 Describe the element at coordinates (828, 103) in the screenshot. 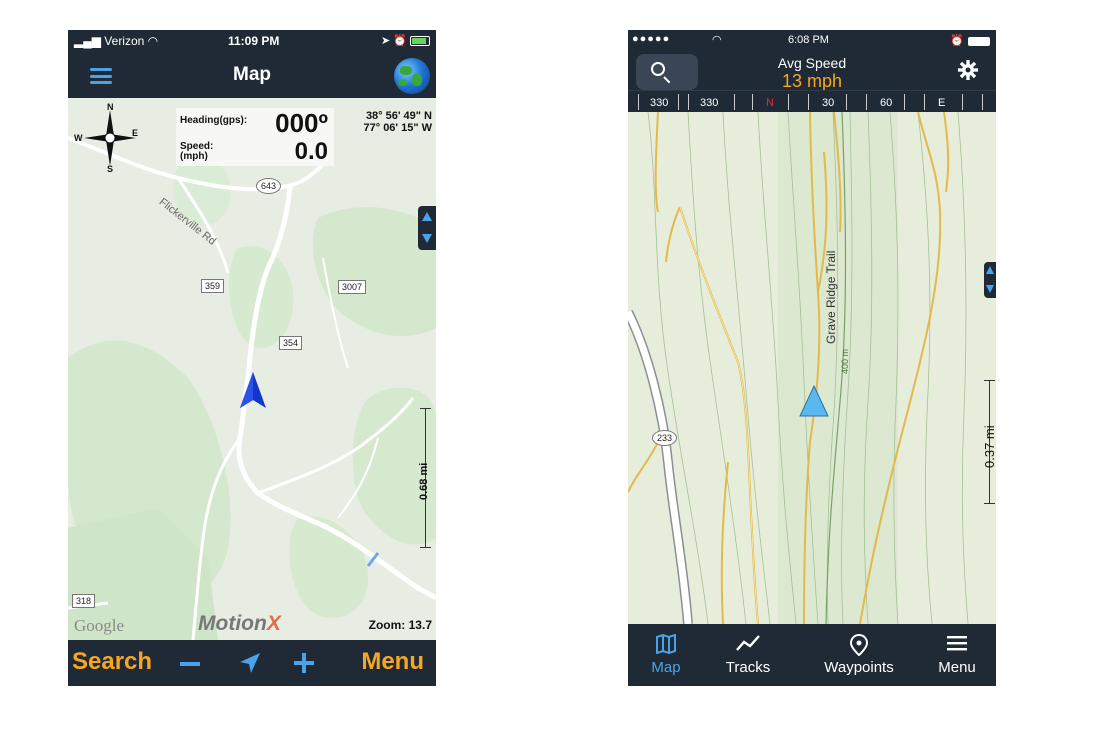

I see `heading-tick-label: 30` at that location.